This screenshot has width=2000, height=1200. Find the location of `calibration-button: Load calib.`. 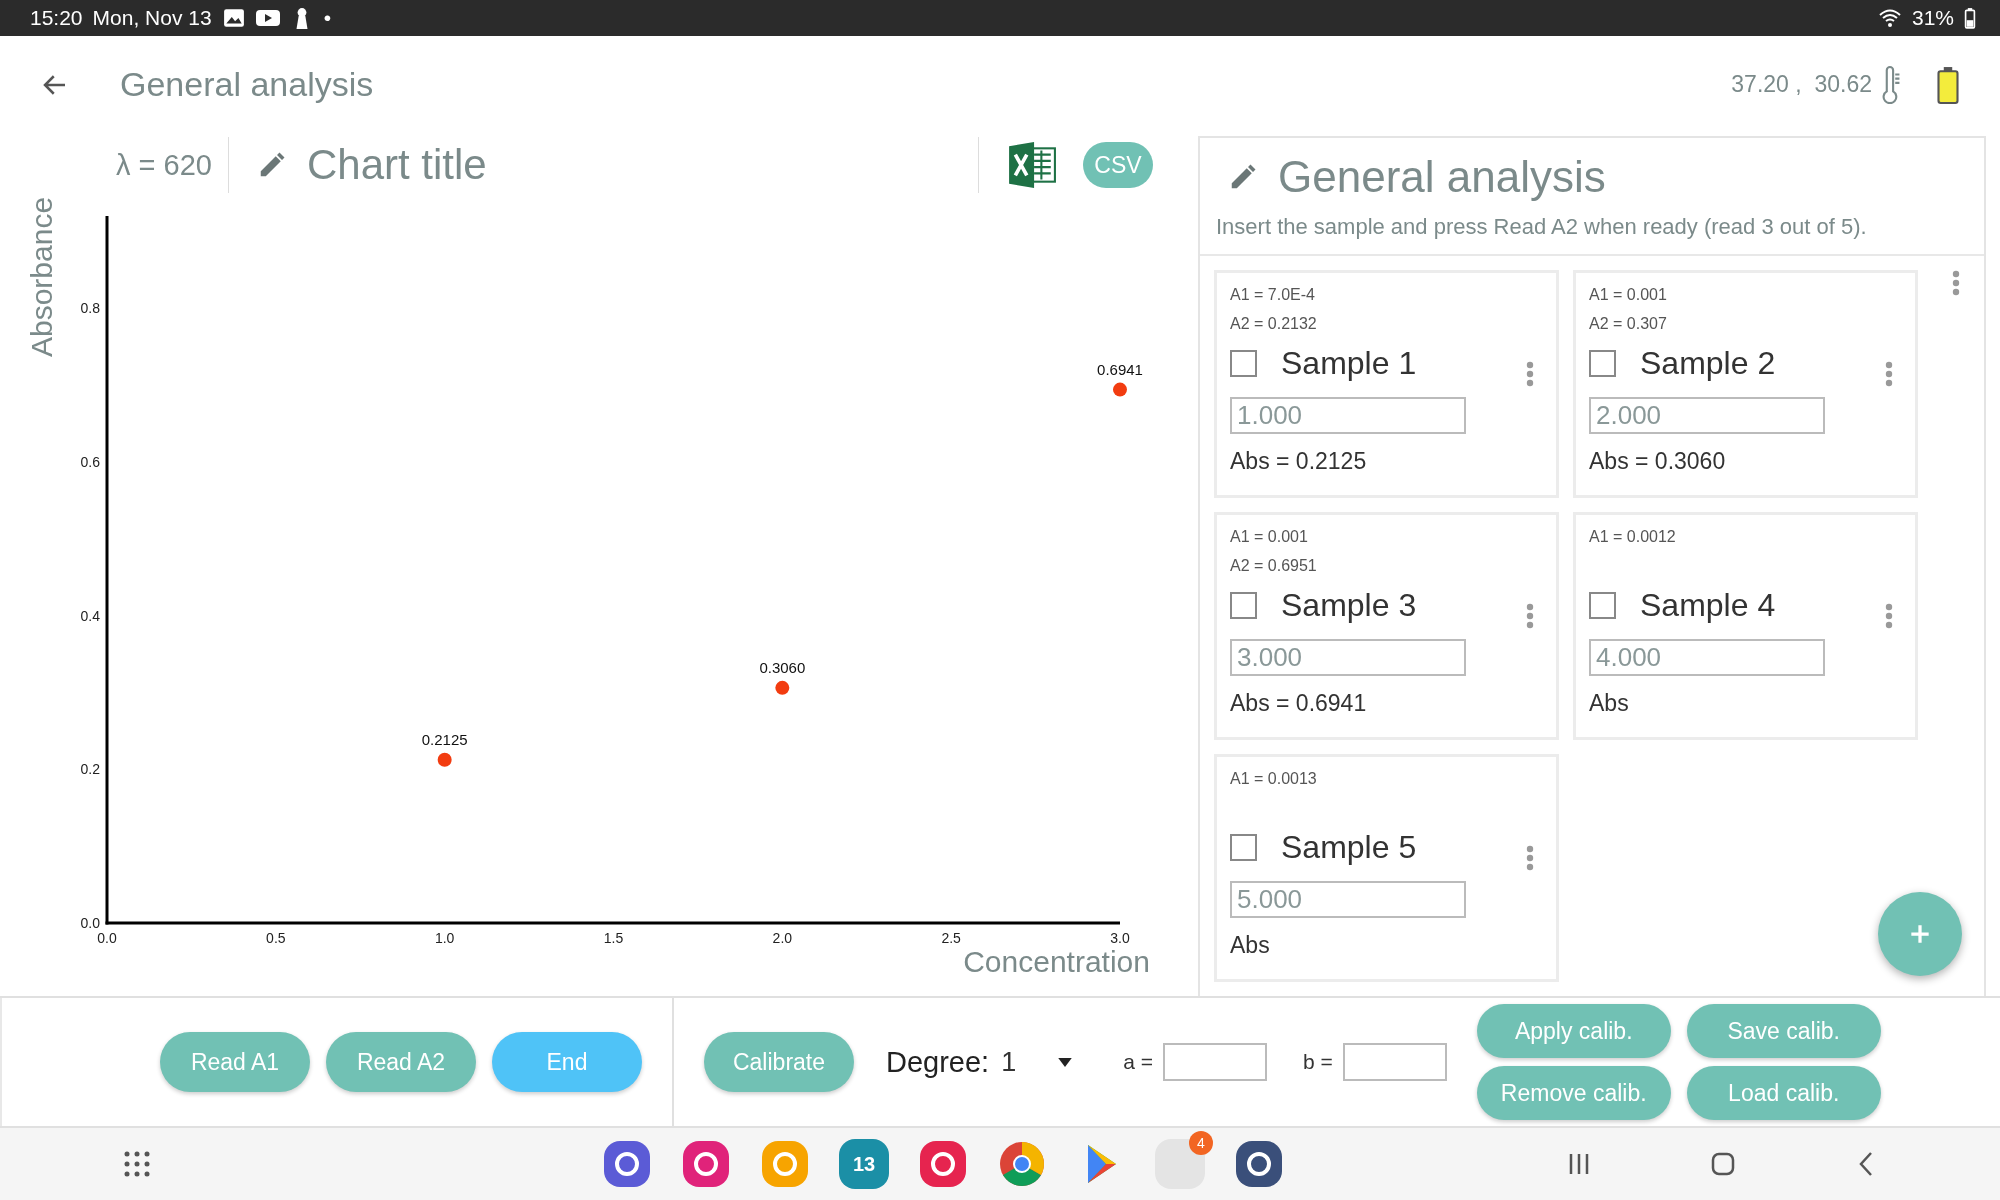

calibration-button: Load calib. is located at coordinates (1783, 1093).